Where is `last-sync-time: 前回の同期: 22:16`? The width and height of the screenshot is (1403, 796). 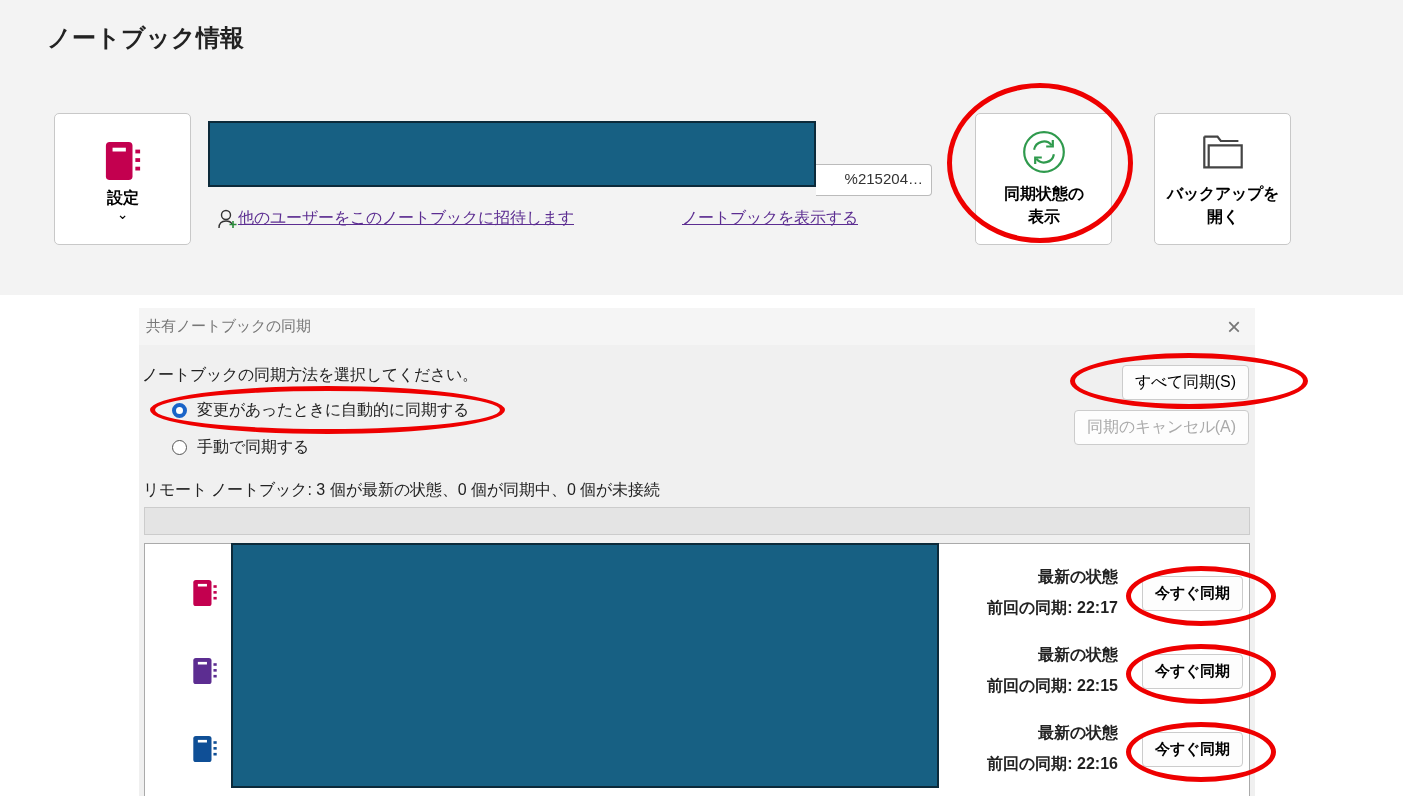
last-sync-time: 前回の同期: 22:16 is located at coordinates (1052, 764).